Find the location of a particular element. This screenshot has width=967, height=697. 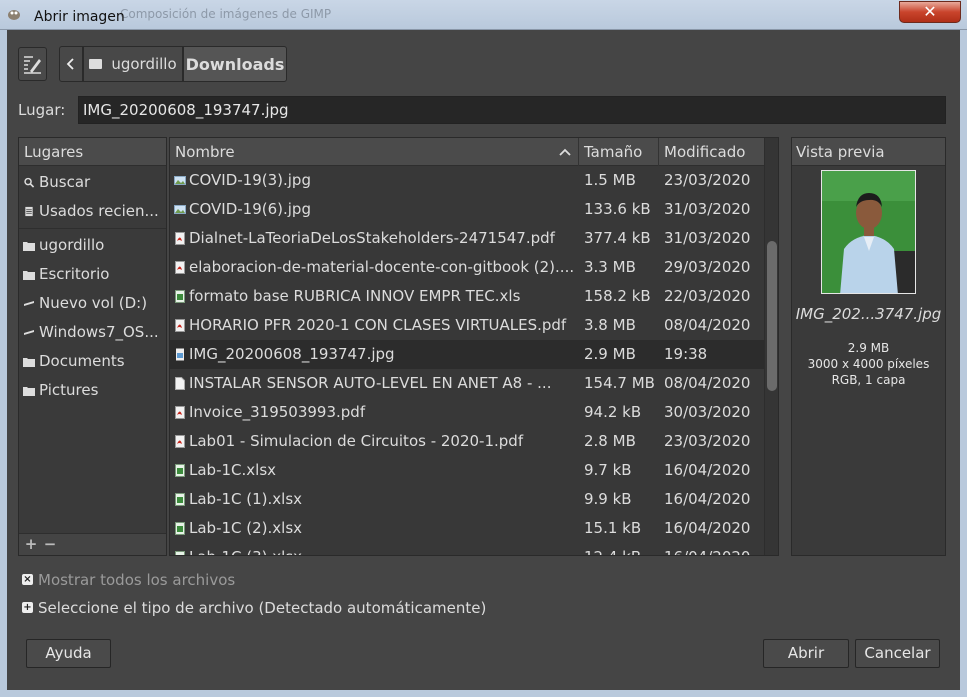

column-name: Nombre is located at coordinates (374, 152).